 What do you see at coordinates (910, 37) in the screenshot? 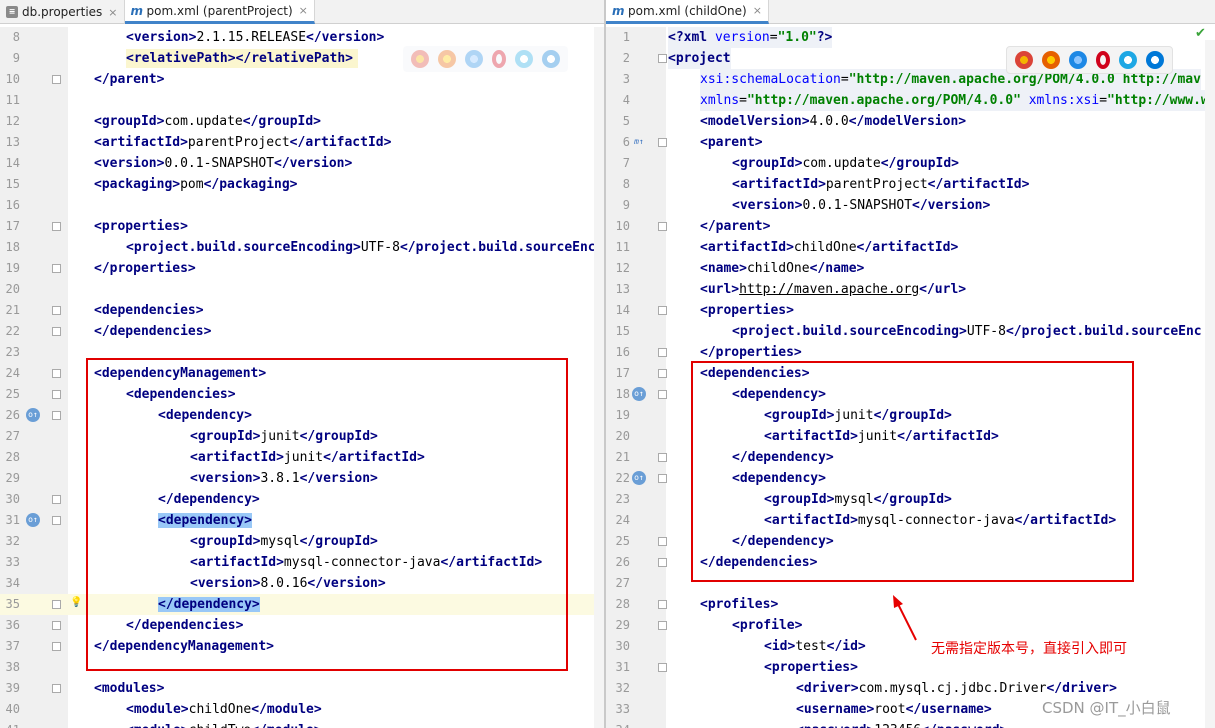
I see `code-line: 1 <?xml version="1.0"?>` at bounding box center [910, 37].